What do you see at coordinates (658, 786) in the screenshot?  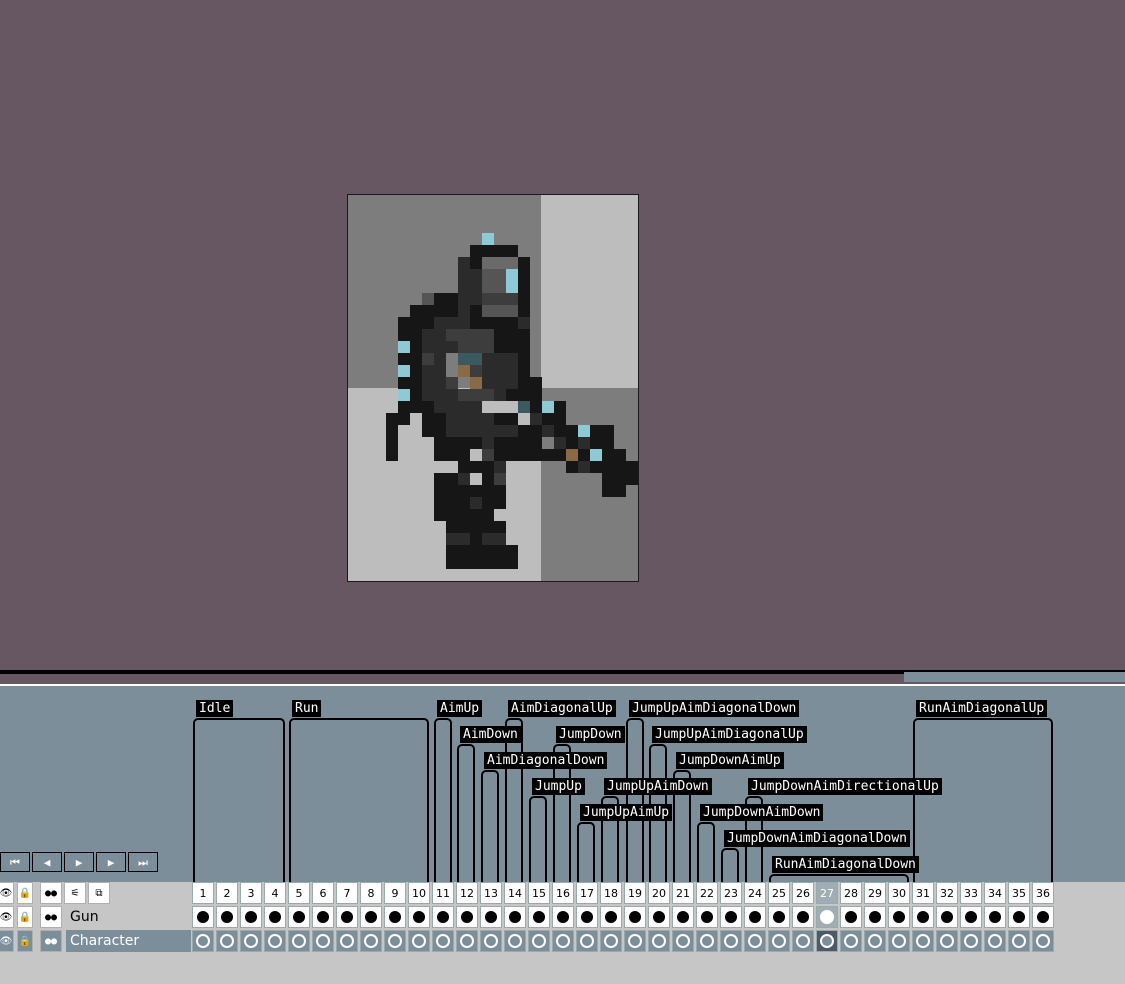 I see `tag-label: JumpUpAimDown` at bounding box center [658, 786].